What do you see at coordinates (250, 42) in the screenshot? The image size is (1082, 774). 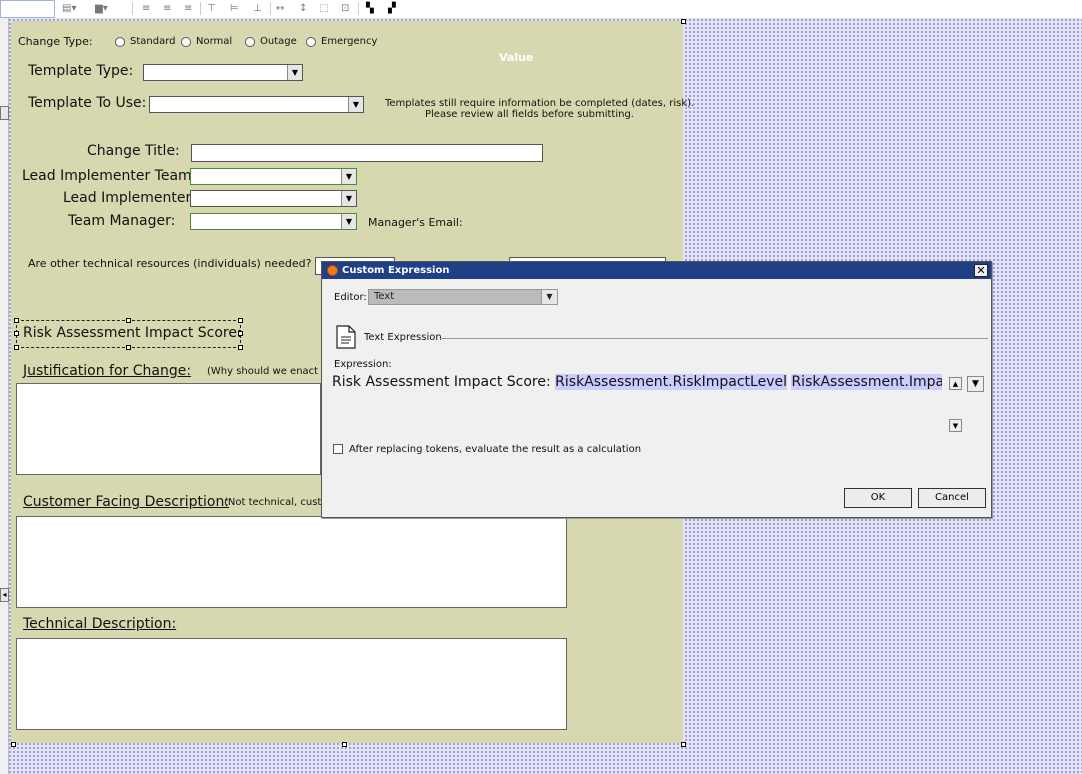 I see `radio-outage` at bounding box center [250, 42].